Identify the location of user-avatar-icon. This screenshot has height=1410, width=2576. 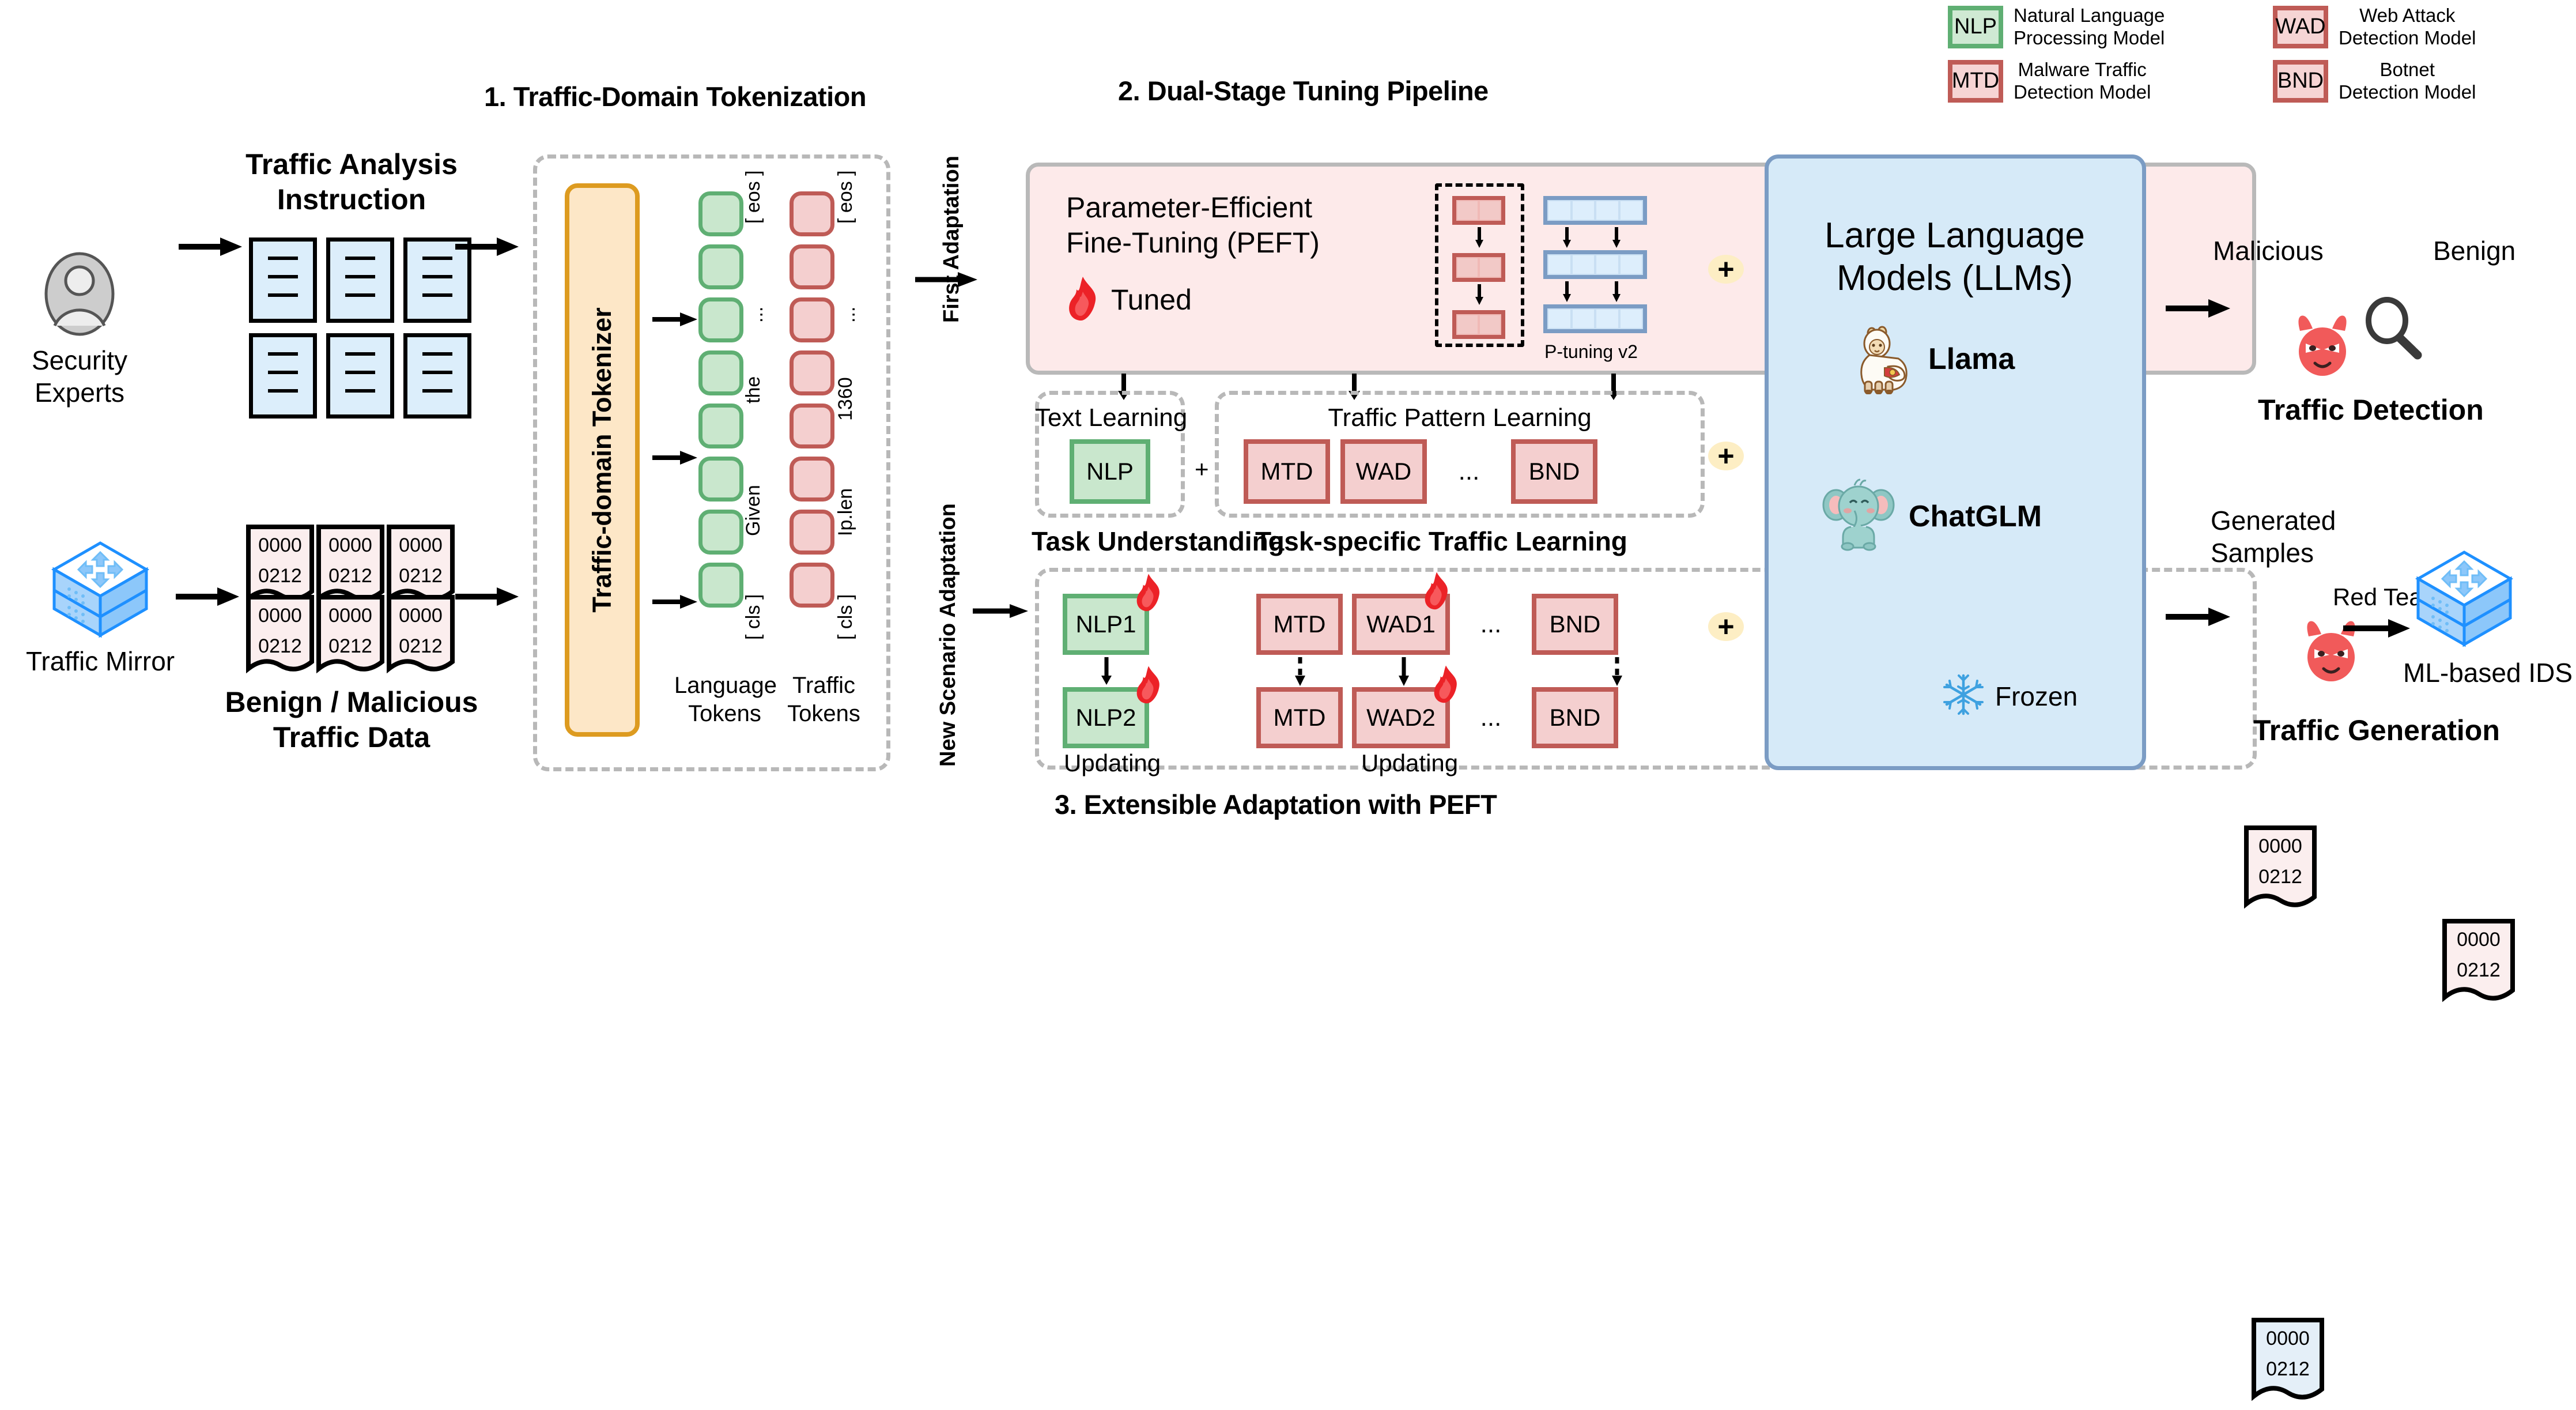
(79, 294).